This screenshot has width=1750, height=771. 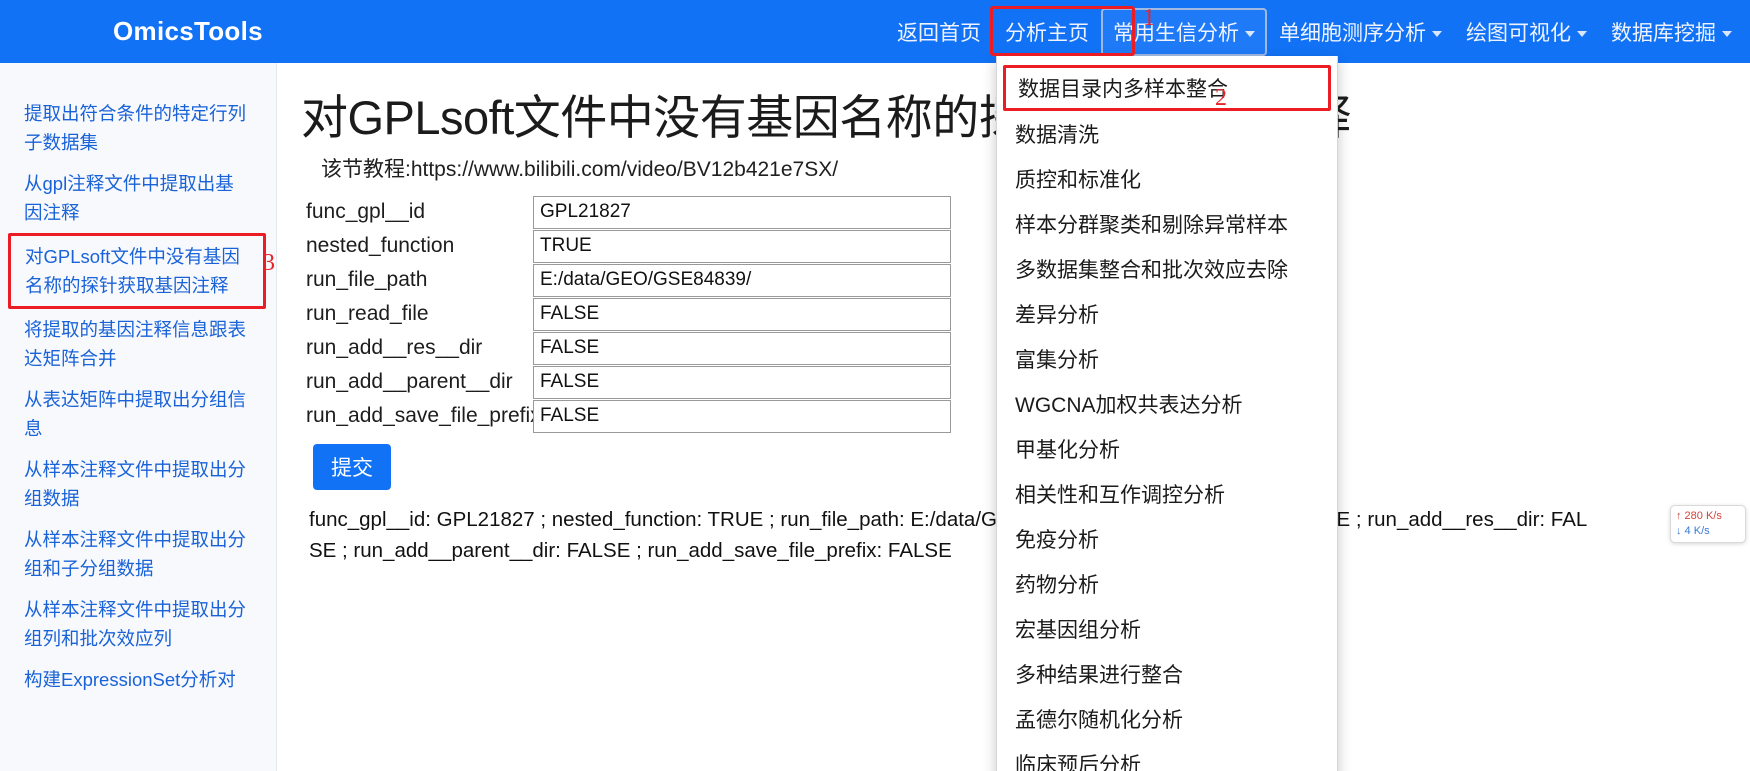 I want to click on dropdown-item-label: 多种结果进行整合, so click(x=1099, y=675).